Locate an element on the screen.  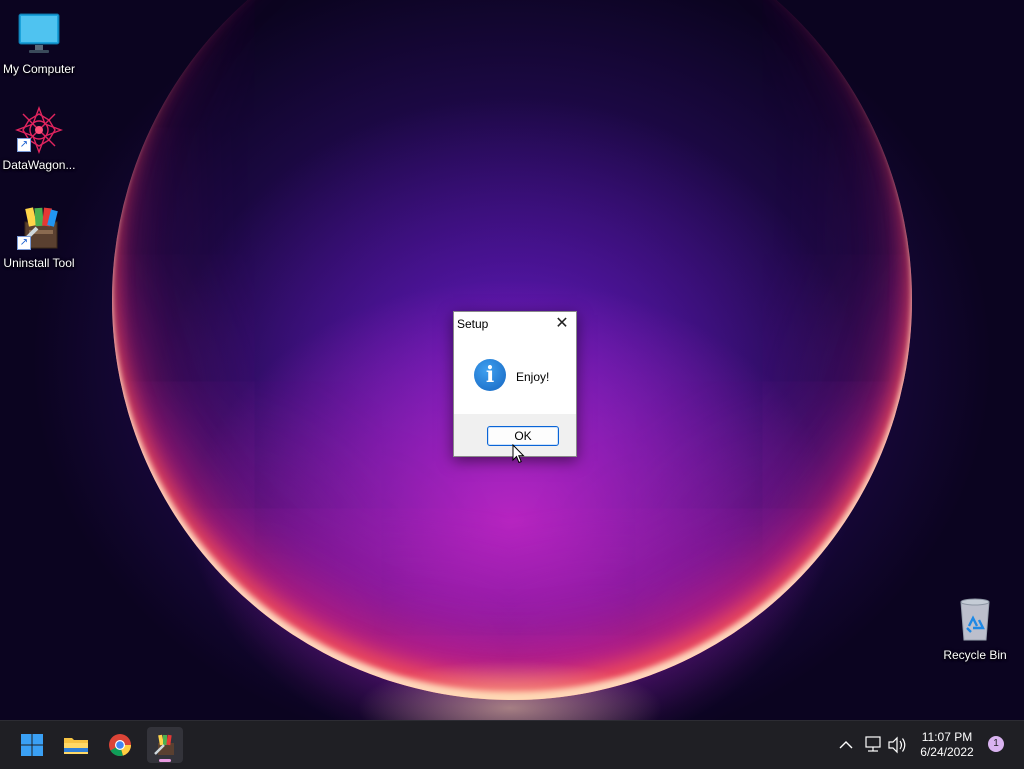
chrome-icon is located at coordinates (120, 745).